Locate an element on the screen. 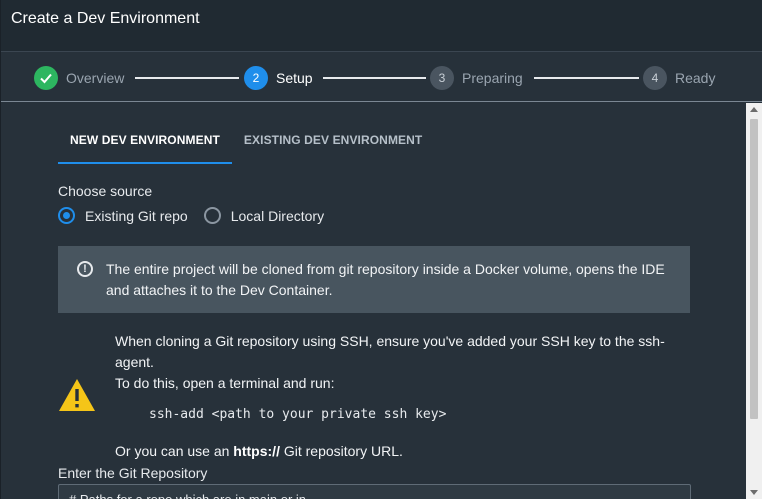 The width and height of the screenshot is (762, 499). ssh-add-command: ssh-add <path to your private ssh key> is located at coordinates (298, 414).